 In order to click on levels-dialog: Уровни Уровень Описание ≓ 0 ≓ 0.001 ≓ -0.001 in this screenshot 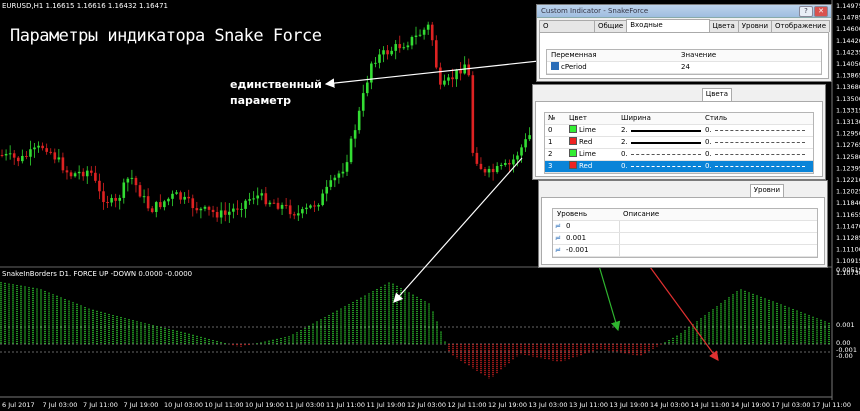, I will do `click(683, 224)`.